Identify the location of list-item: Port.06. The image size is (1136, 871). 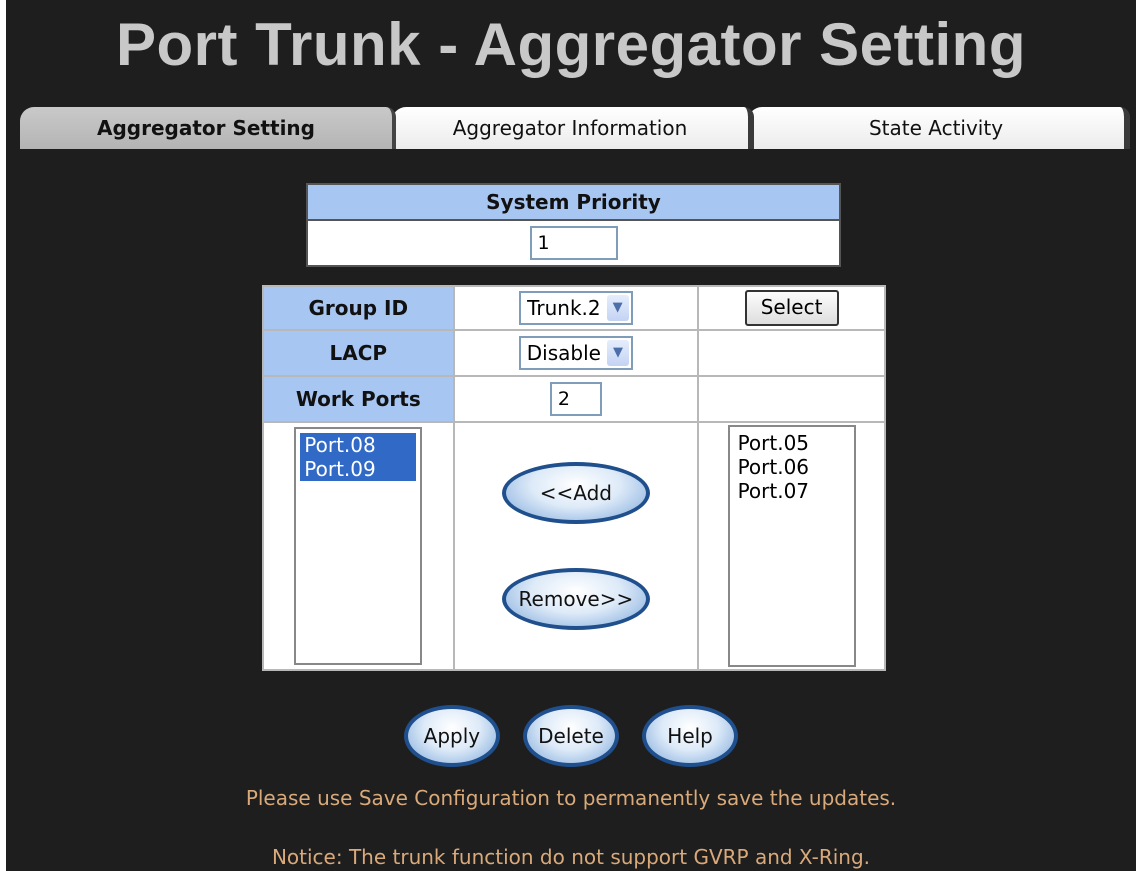
(792, 467).